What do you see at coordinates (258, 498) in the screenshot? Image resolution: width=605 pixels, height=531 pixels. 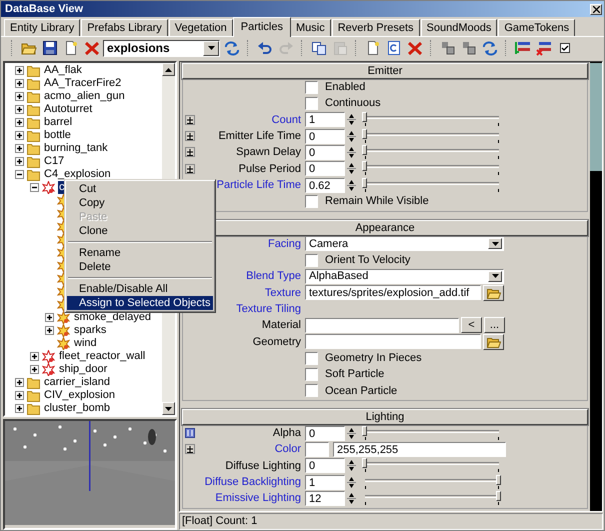 I see `property-label: Emissive Lighting` at bounding box center [258, 498].